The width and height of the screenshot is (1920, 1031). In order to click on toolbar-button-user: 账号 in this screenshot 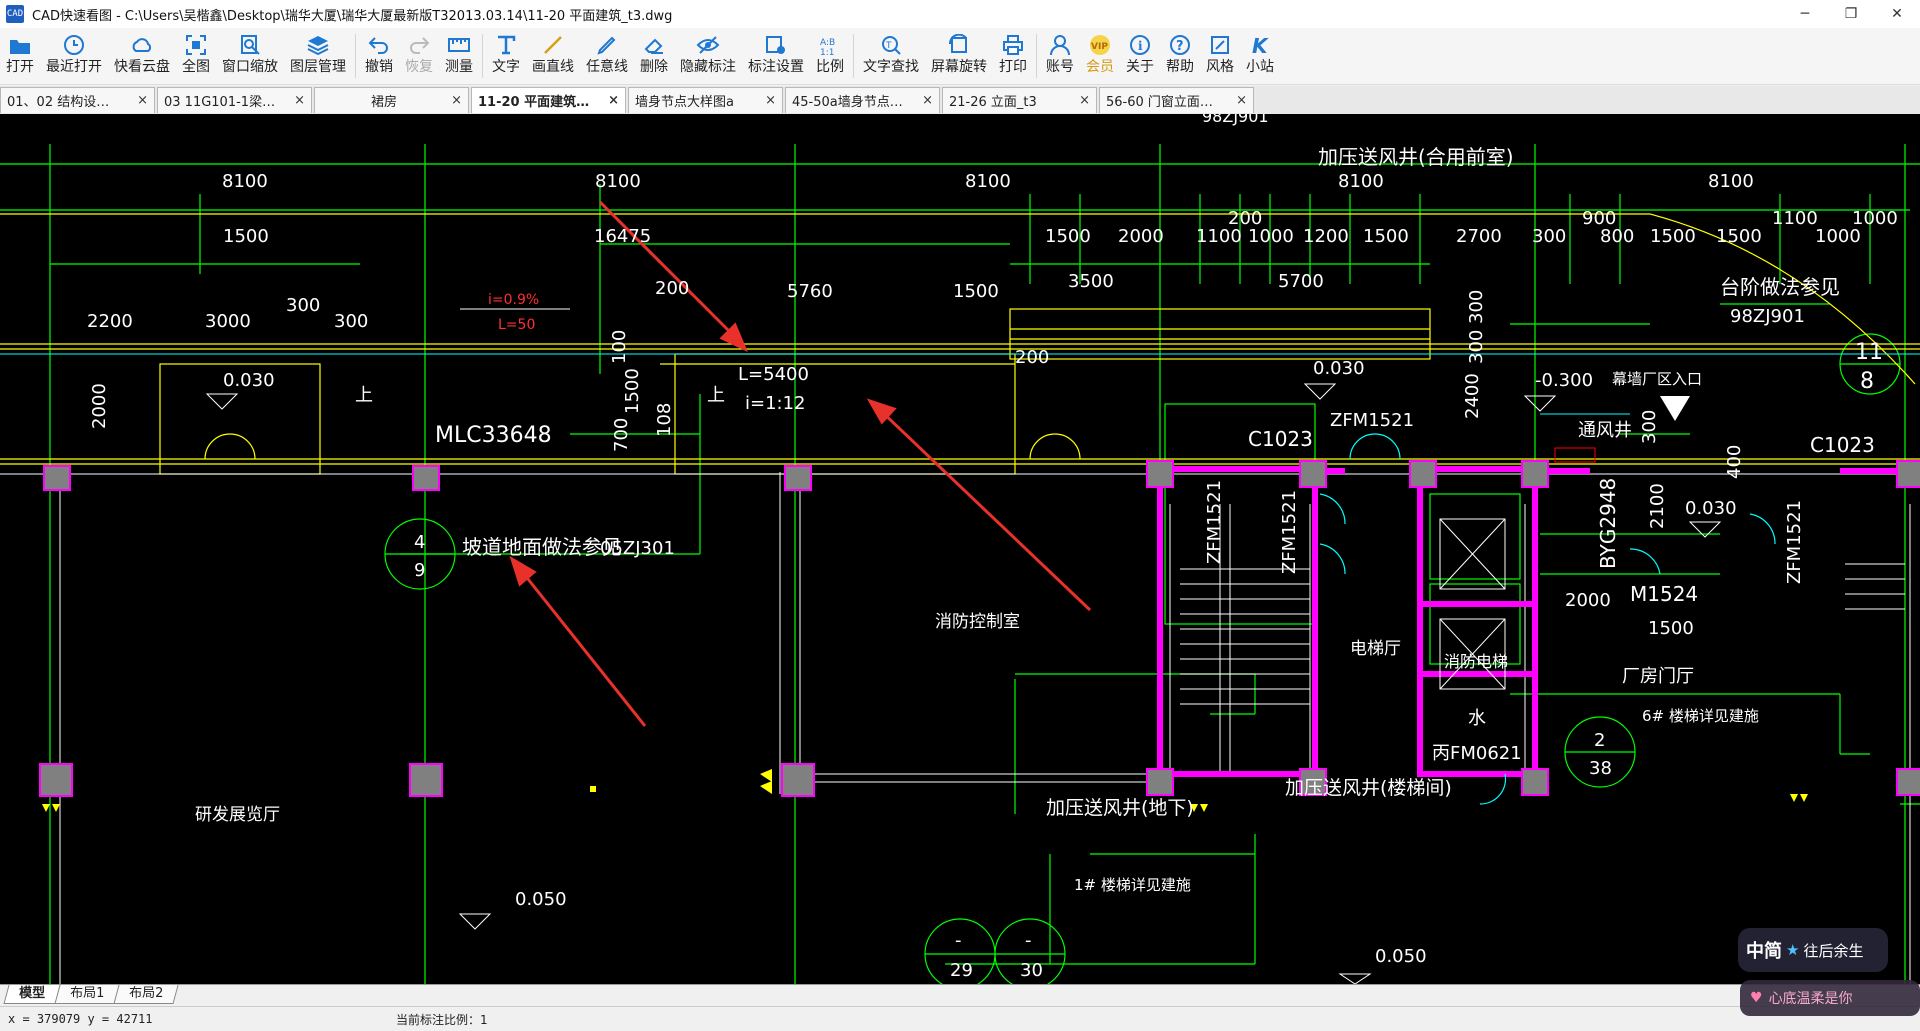, I will do `click(1060, 56)`.